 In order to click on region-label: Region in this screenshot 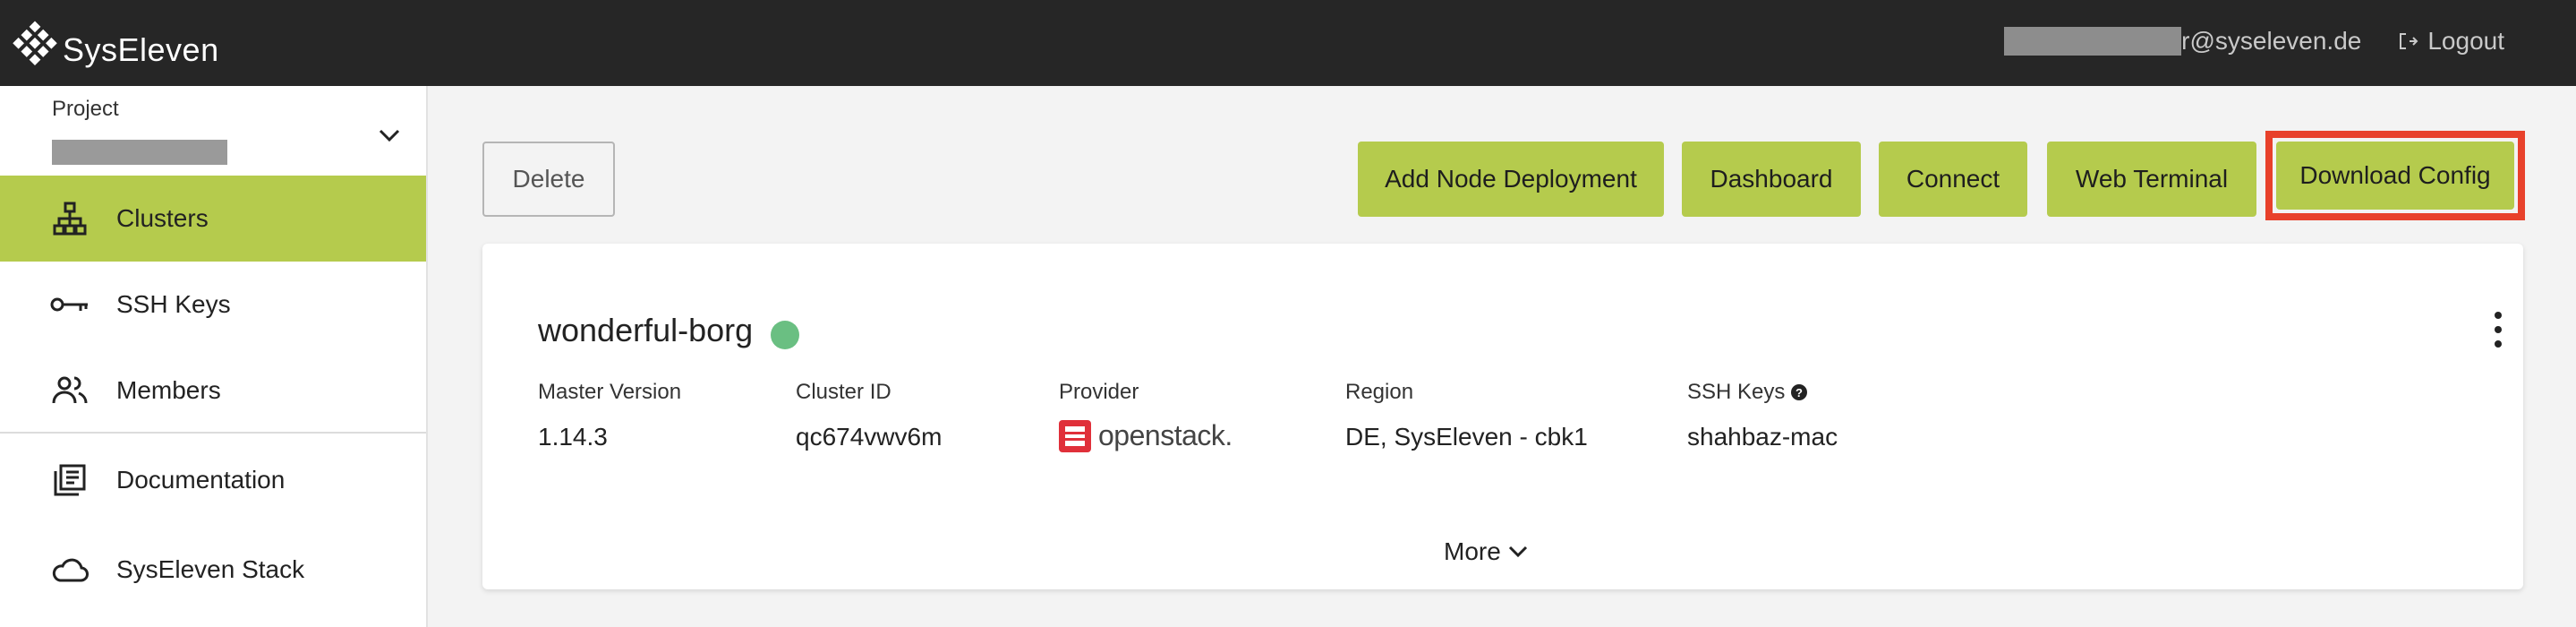, I will do `click(1379, 392)`.